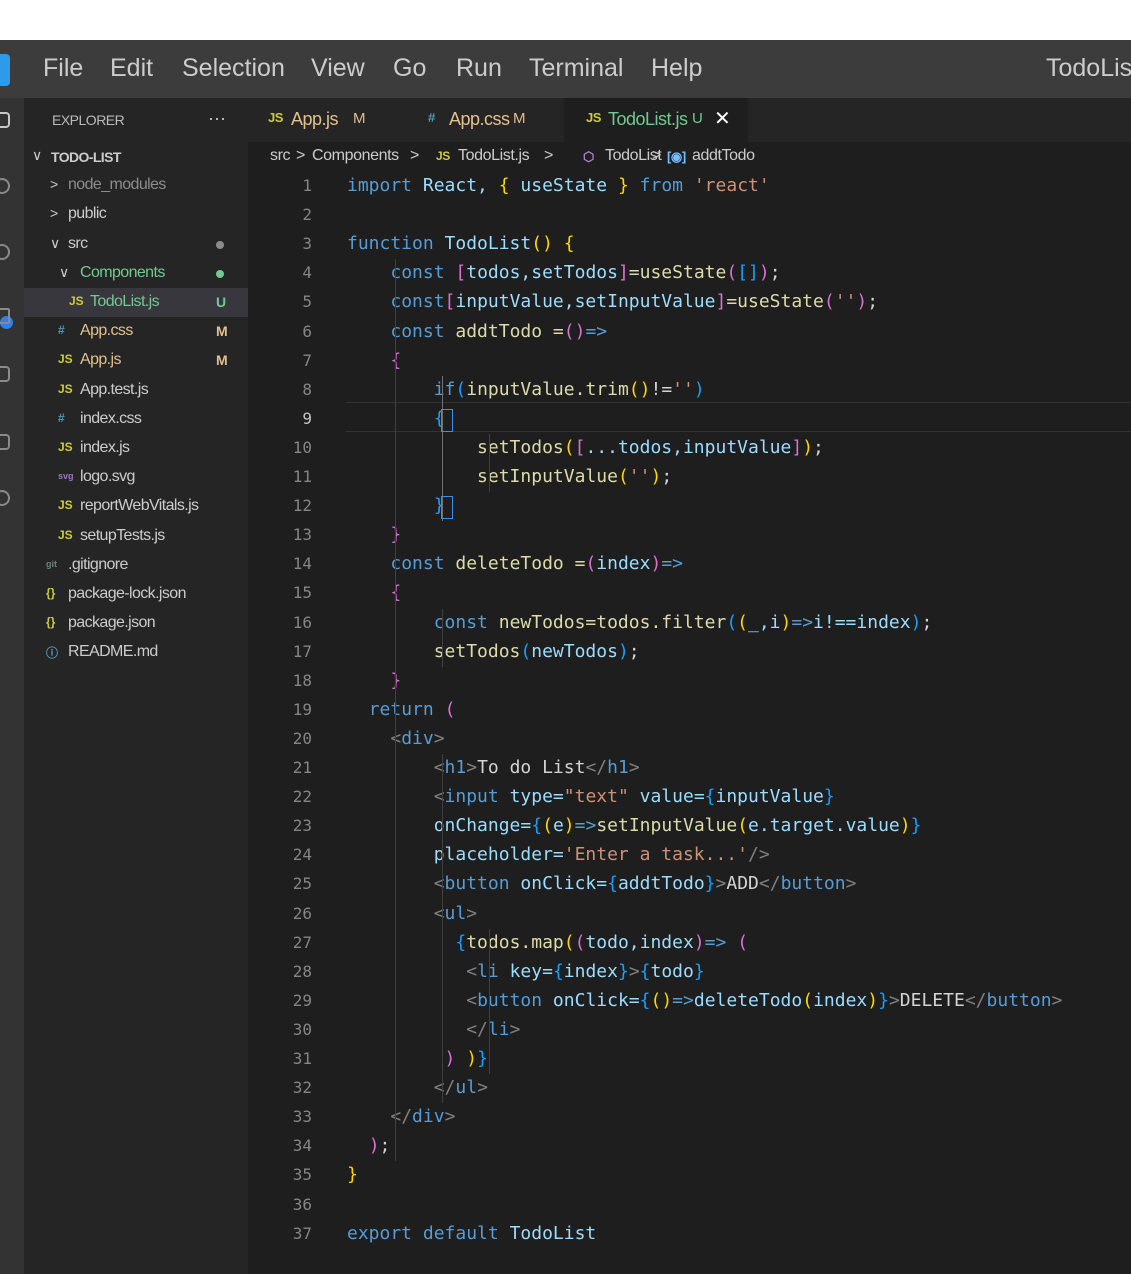  Describe the element at coordinates (5, 186) in the screenshot. I see `search-icon` at that location.